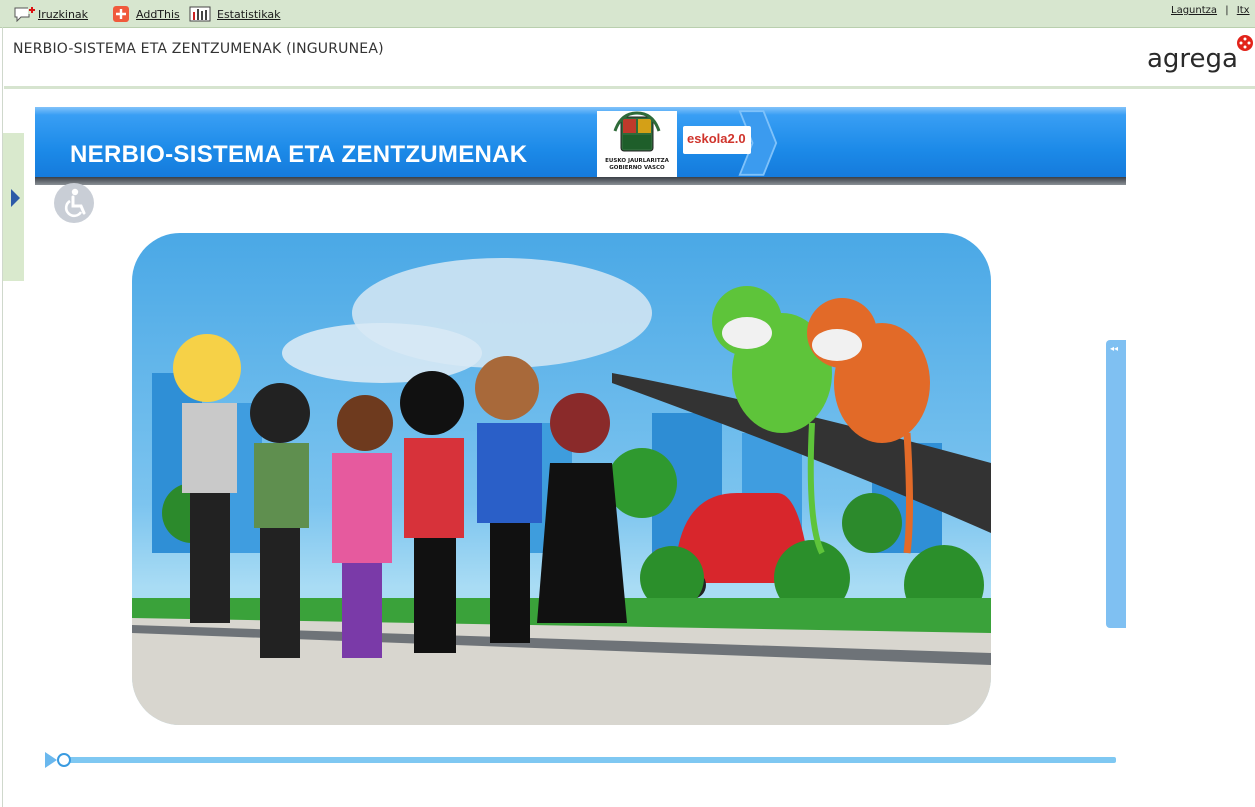 The height and width of the screenshot is (807, 1255). I want to click on gobierno-vasco-logo: EUSKO JAURLARITZA GOBIERNO VASCO, so click(637, 144).